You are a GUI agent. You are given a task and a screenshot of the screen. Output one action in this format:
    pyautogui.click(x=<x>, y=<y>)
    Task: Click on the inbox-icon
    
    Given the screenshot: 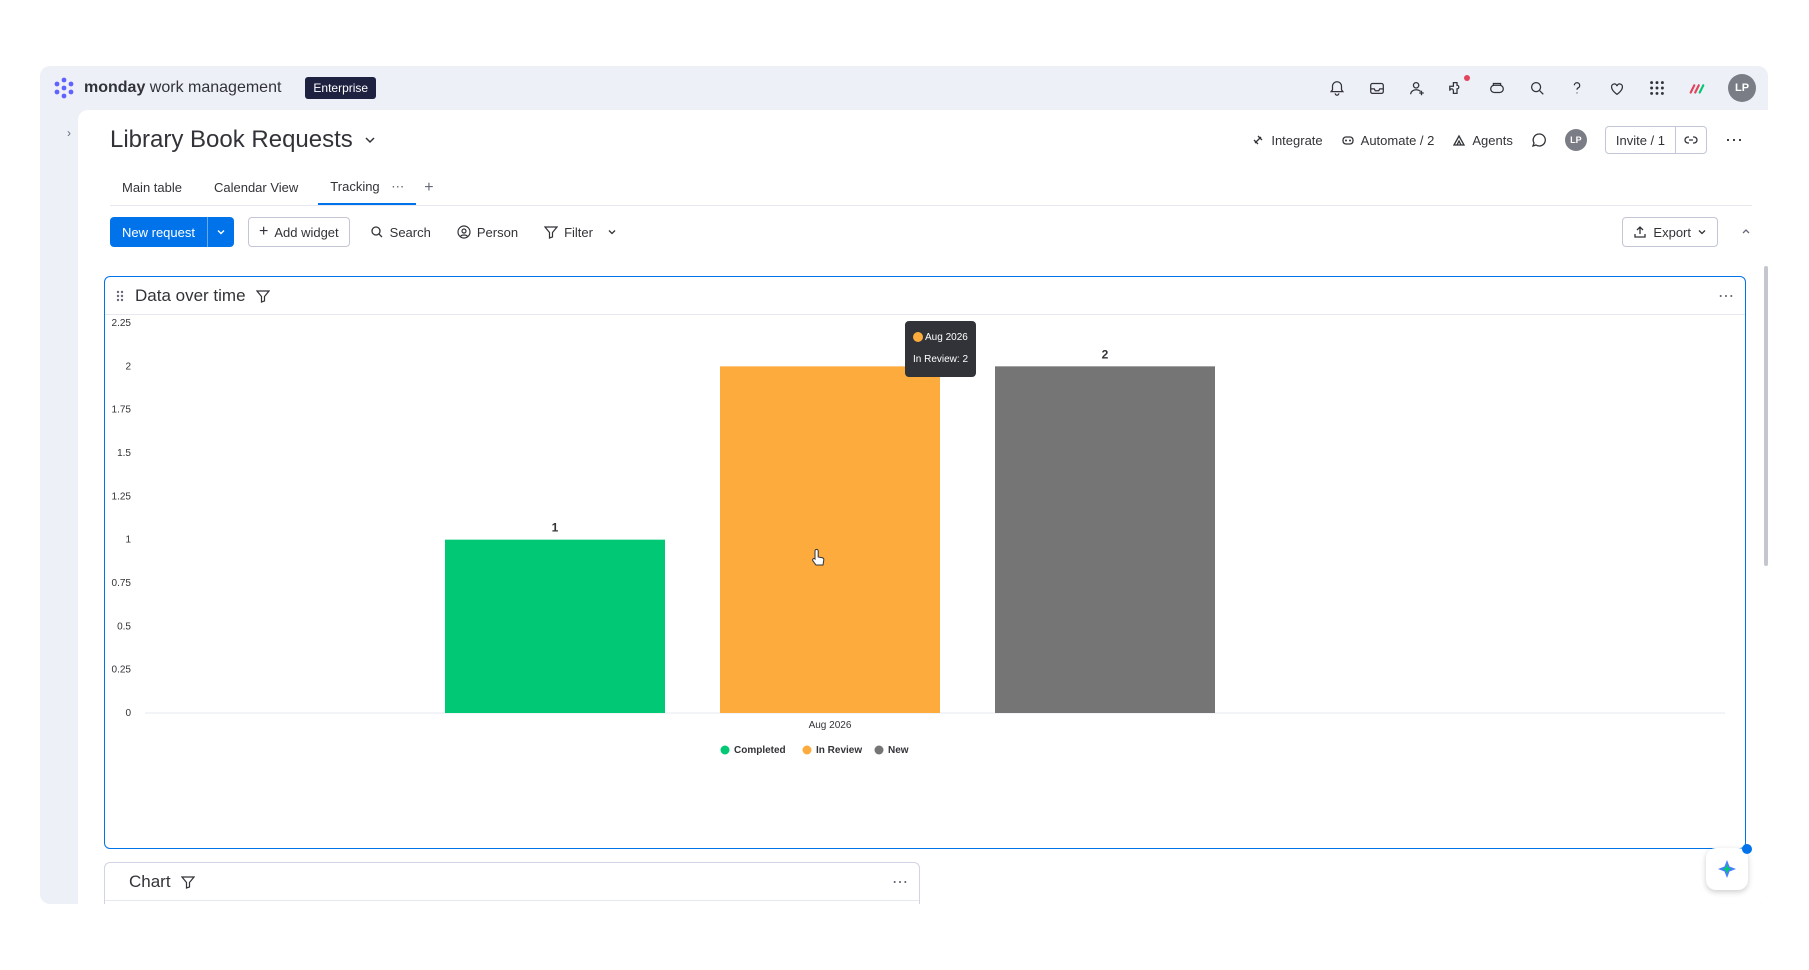 What is the action you would take?
    pyautogui.click(x=1377, y=88)
    